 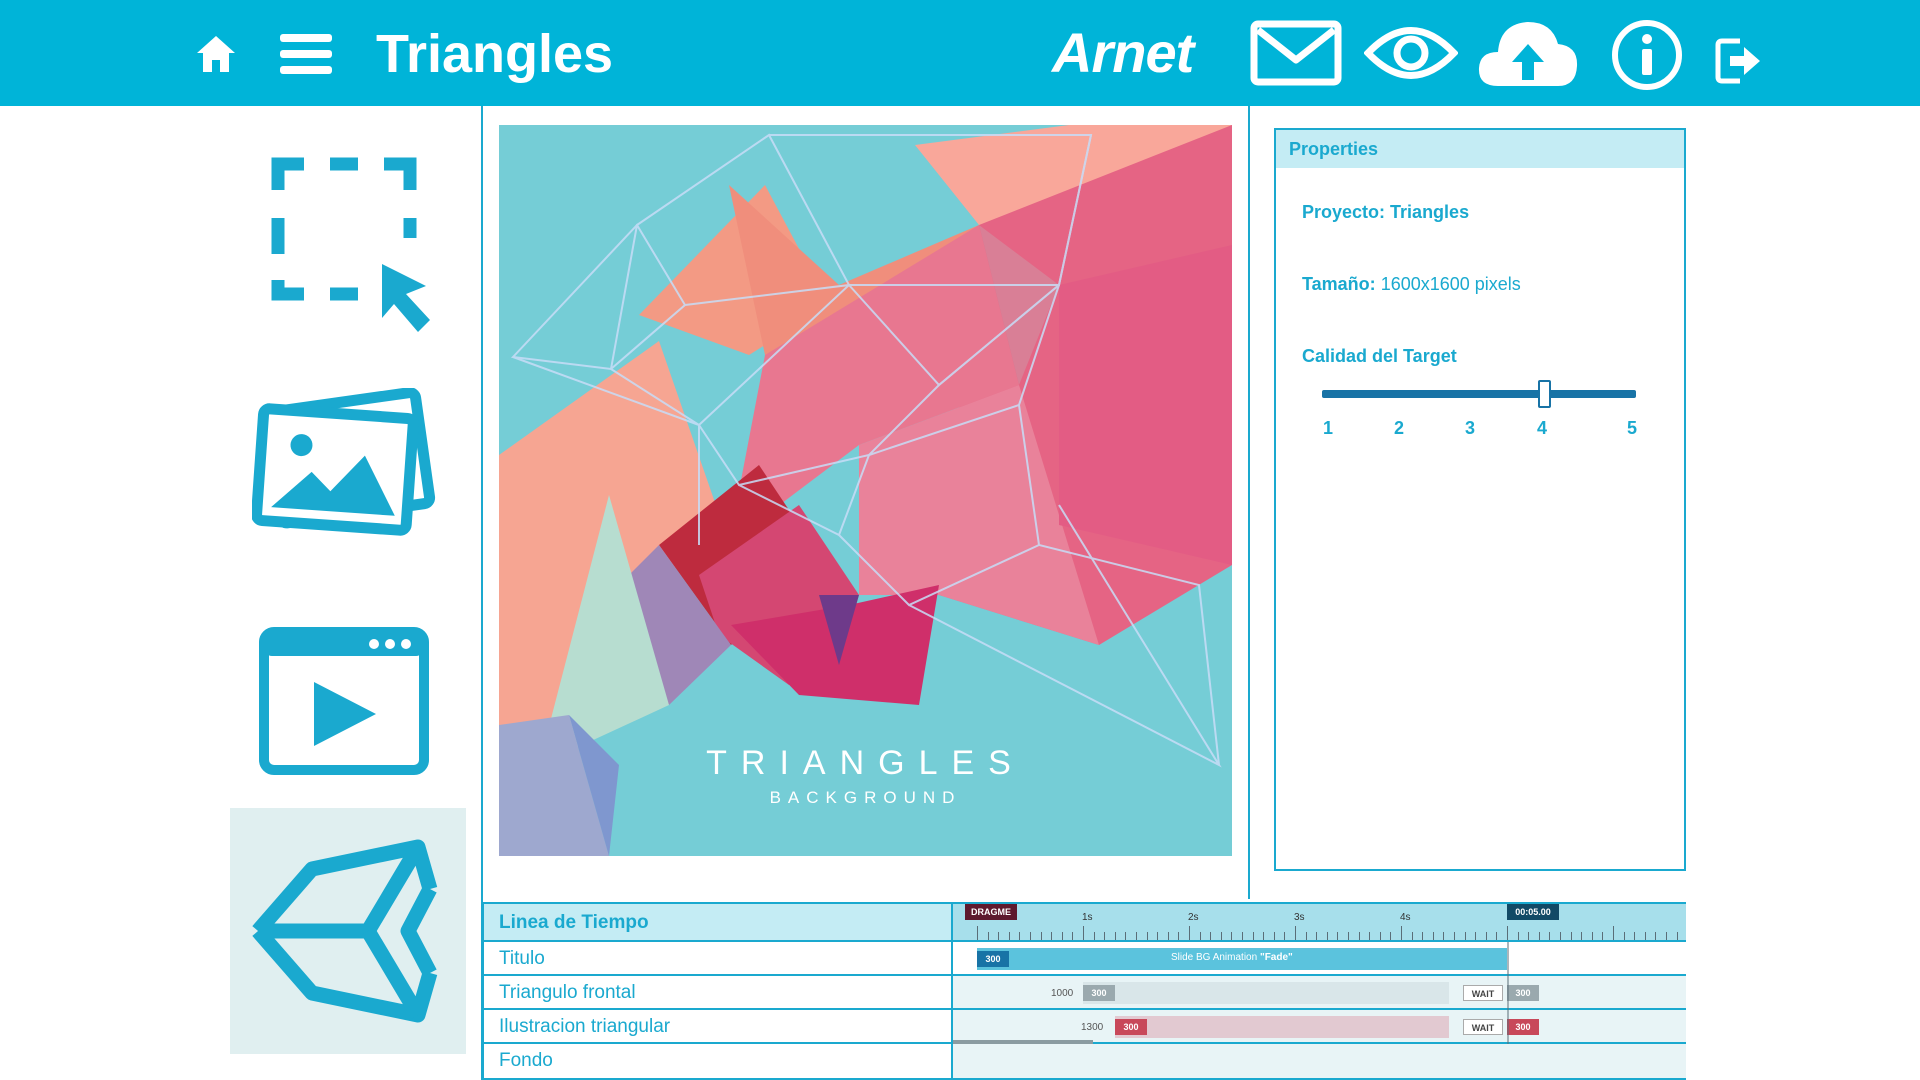 I want to click on properties-header: Properties, so click(x=1480, y=149).